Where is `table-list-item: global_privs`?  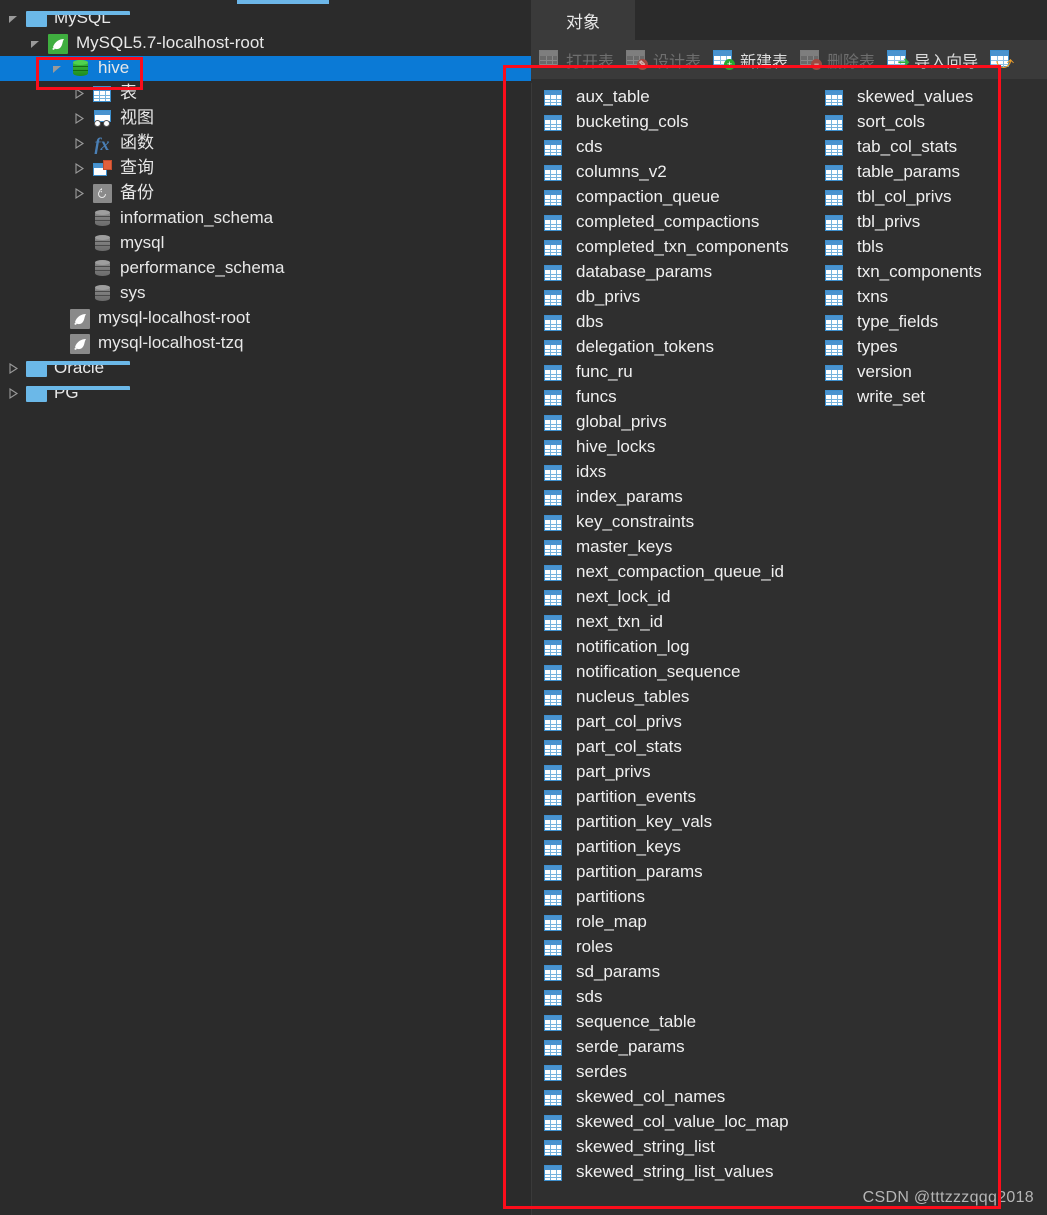 table-list-item: global_privs is located at coordinates (681, 422).